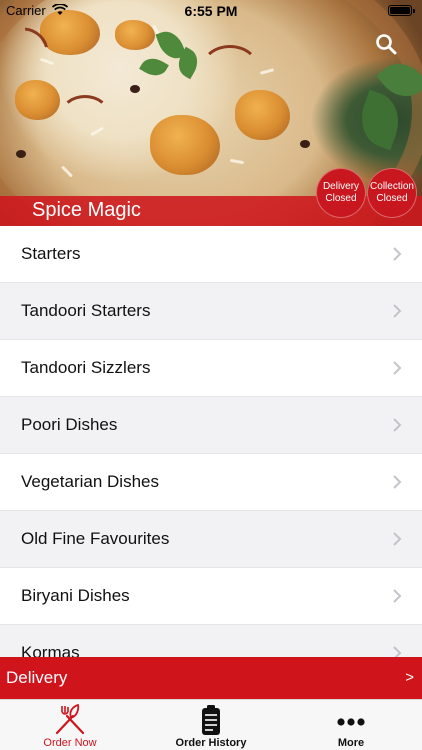 This screenshot has height=750, width=422. What do you see at coordinates (386, 44) in the screenshot?
I see `search-icon` at bounding box center [386, 44].